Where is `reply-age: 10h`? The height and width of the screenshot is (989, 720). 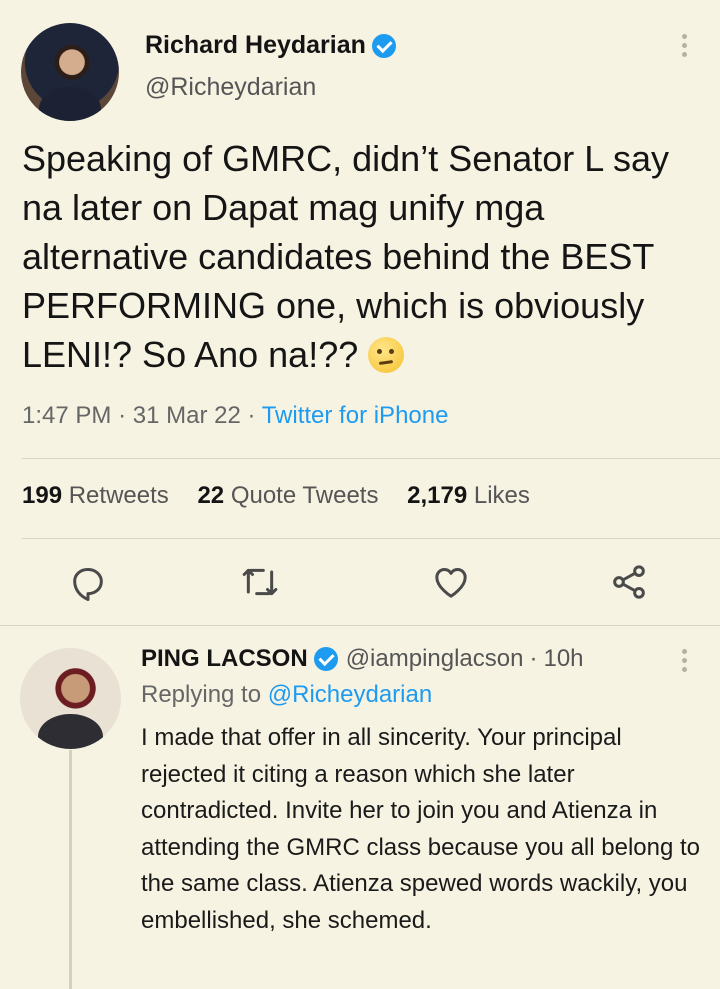 reply-age: 10h is located at coordinates (563, 659).